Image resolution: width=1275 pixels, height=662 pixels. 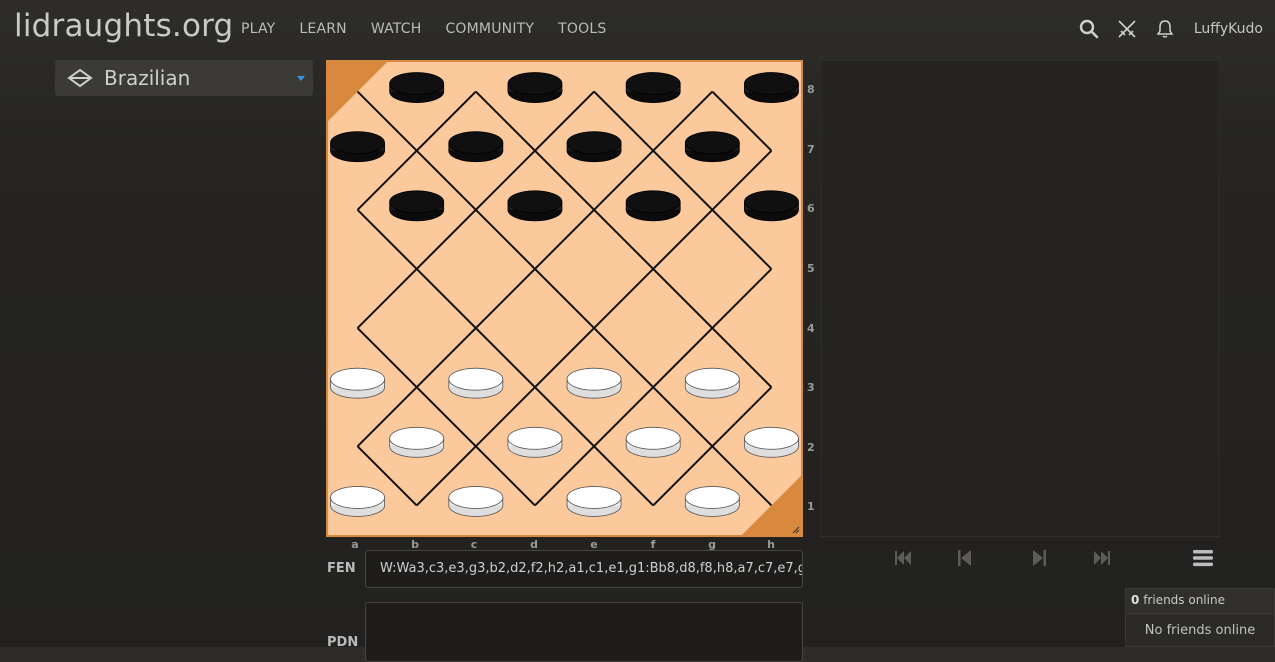 What do you see at coordinates (489, 29) in the screenshot?
I see `nav-community: COMMUNITY` at bounding box center [489, 29].